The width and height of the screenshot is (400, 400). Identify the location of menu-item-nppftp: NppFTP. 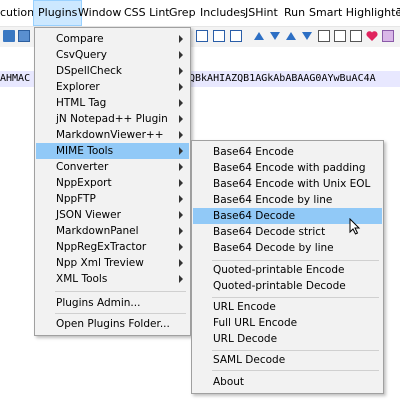
(112, 199).